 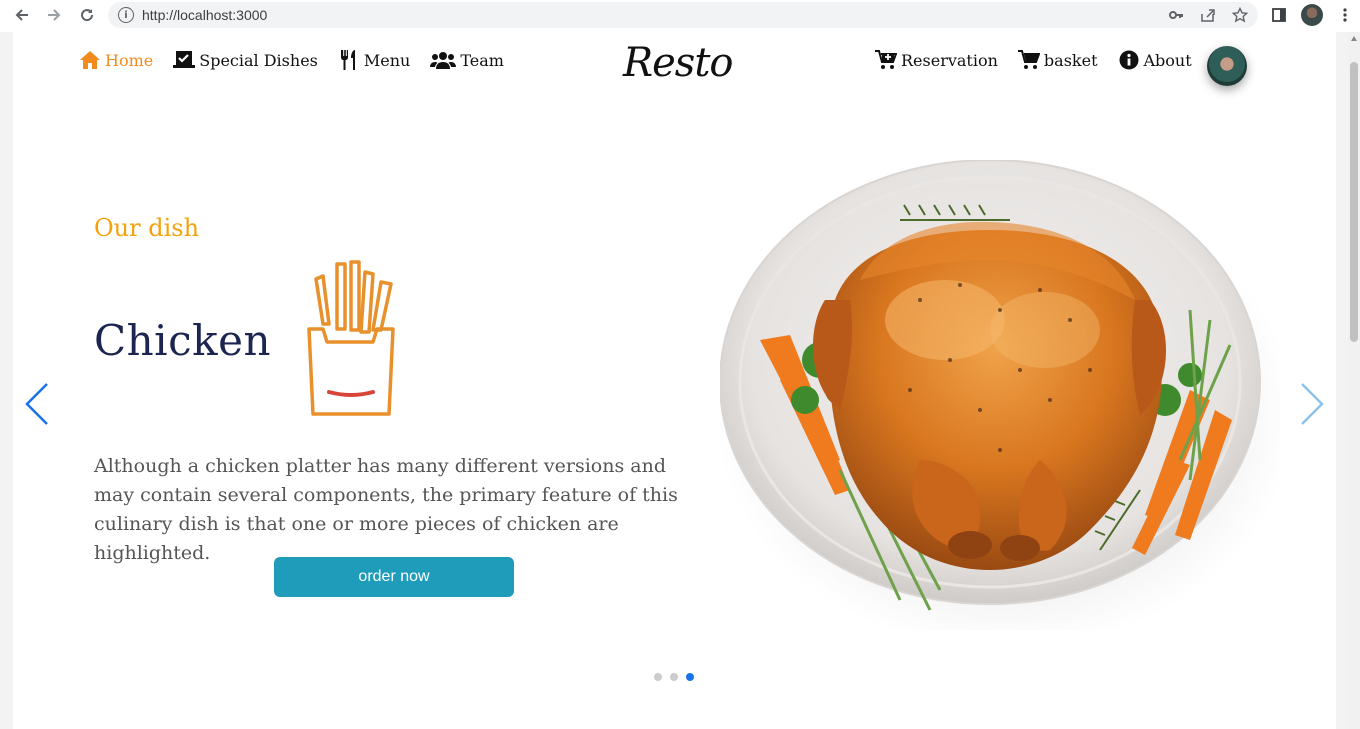 What do you see at coordinates (482, 60) in the screenshot?
I see `nav-label-team: Team` at bounding box center [482, 60].